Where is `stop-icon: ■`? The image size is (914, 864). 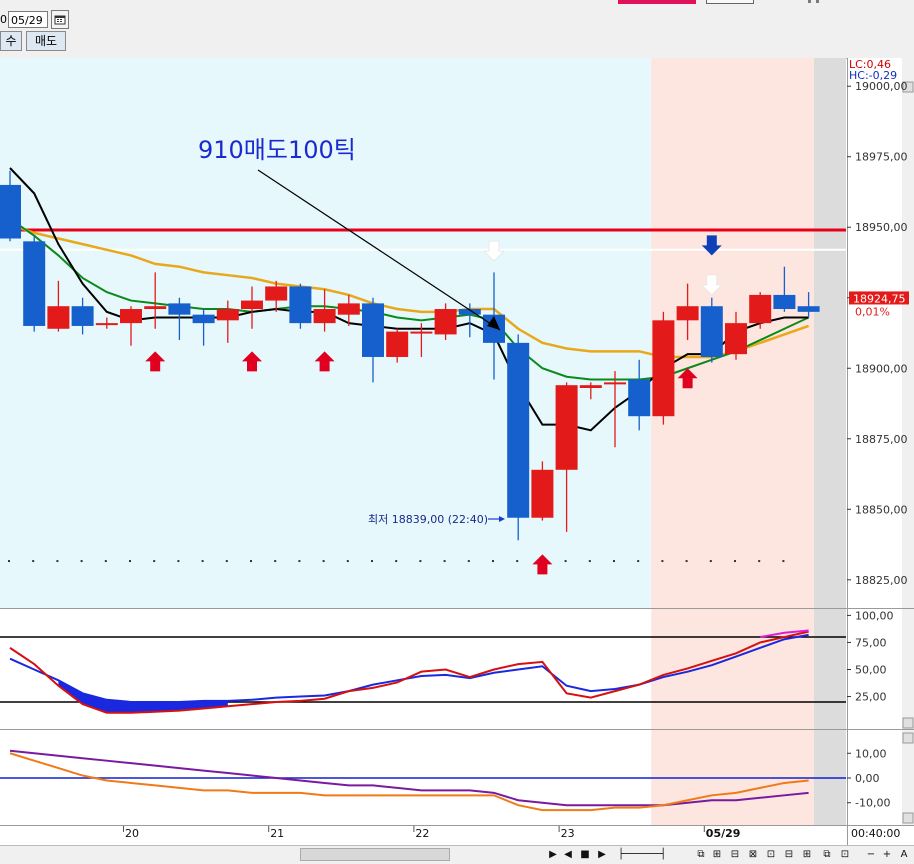
stop-icon: ■ is located at coordinates (585, 854).